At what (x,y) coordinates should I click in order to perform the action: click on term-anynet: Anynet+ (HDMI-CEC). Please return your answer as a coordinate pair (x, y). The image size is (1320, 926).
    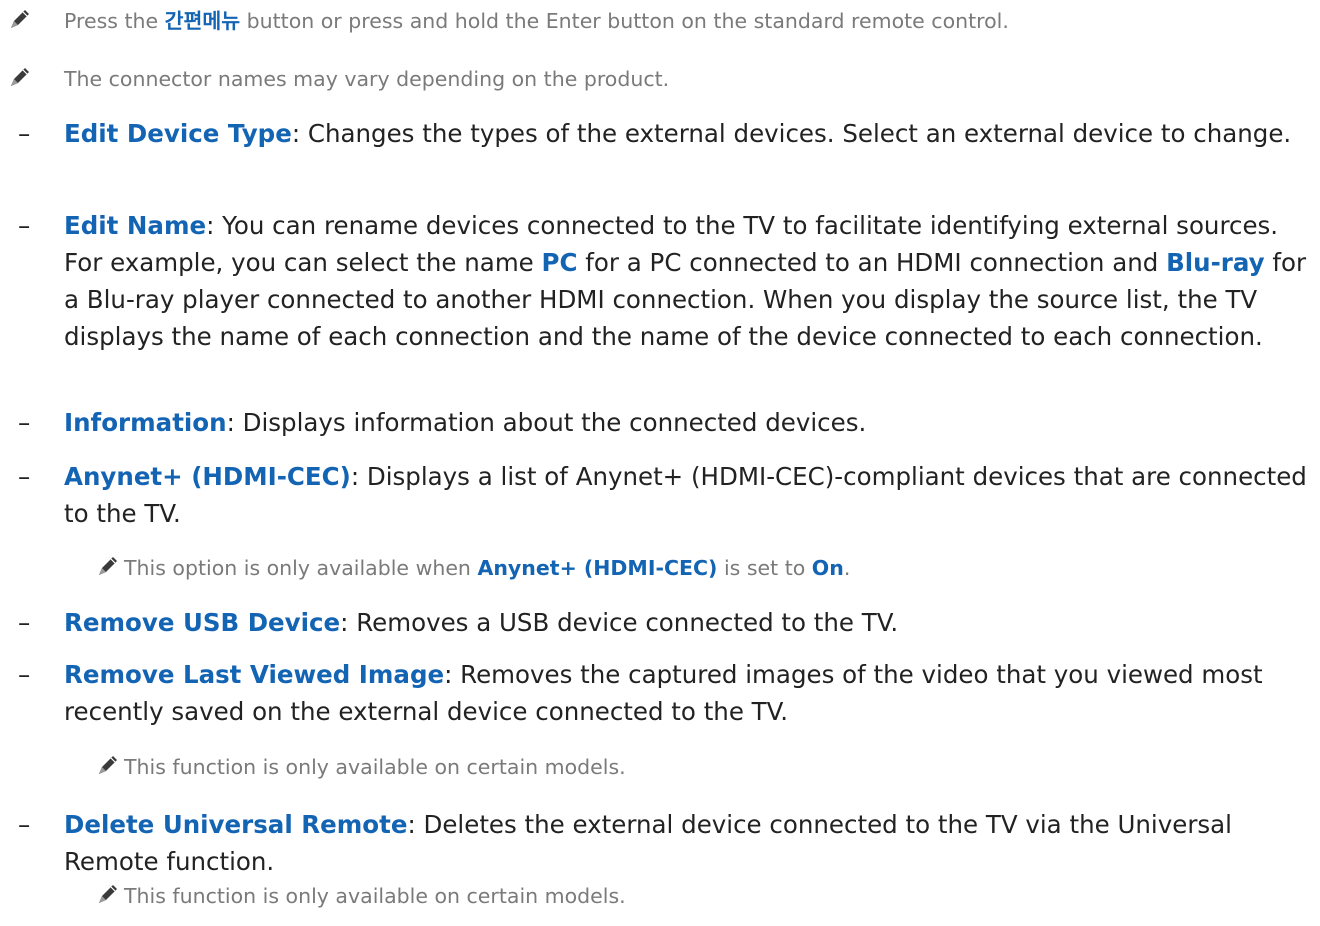
    Looking at the image, I should click on (207, 476).